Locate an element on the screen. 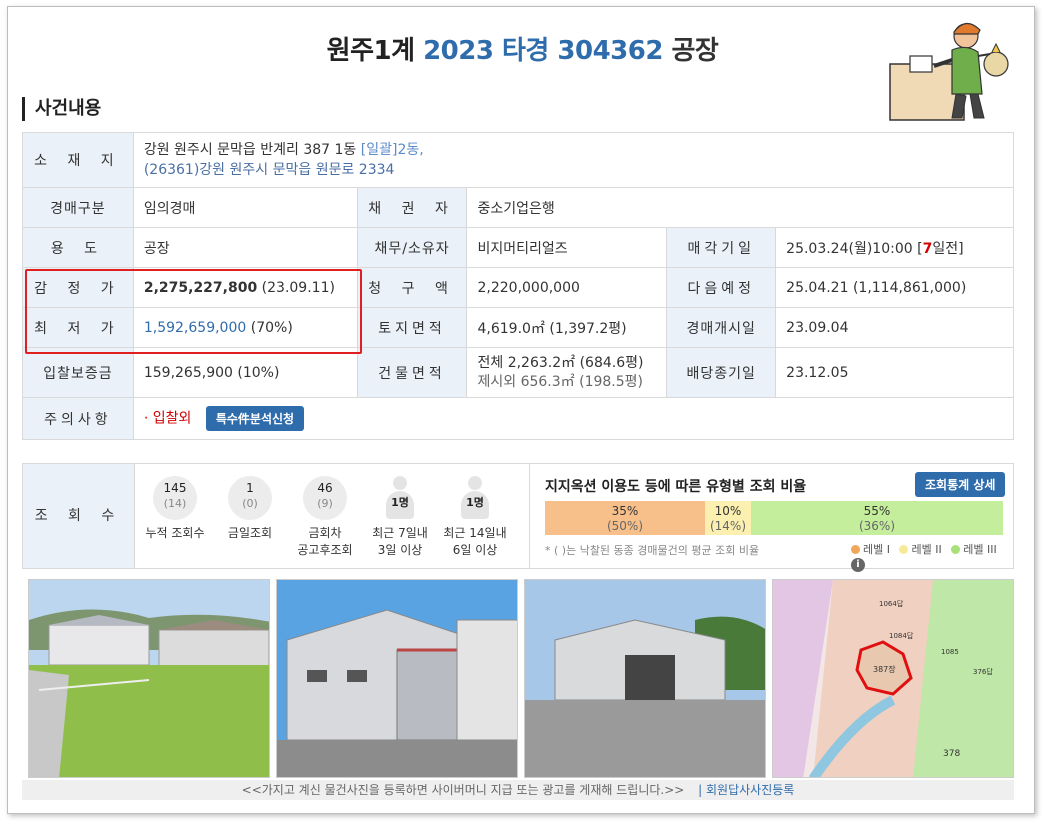 This screenshot has width=1045, height=824. building-area-excl: 제시외 656.3㎡ (198.5평) is located at coordinates (560, 381).